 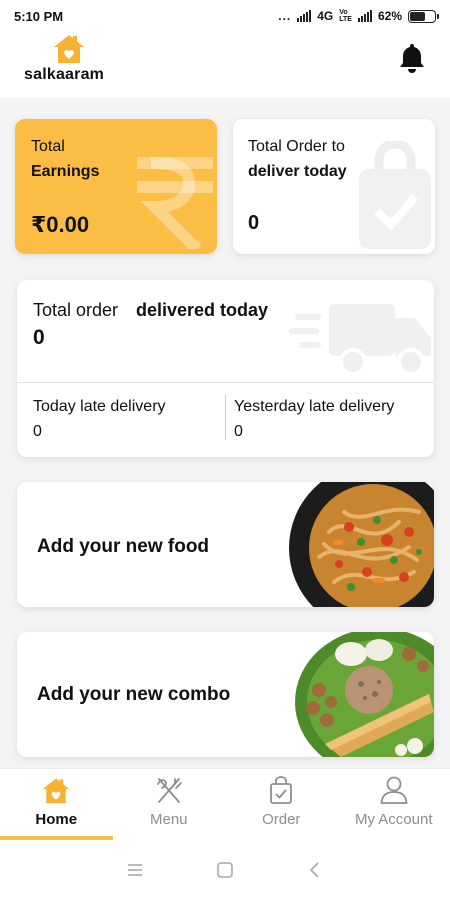 I want to click on battery-icon, so click(x=423, y=16).